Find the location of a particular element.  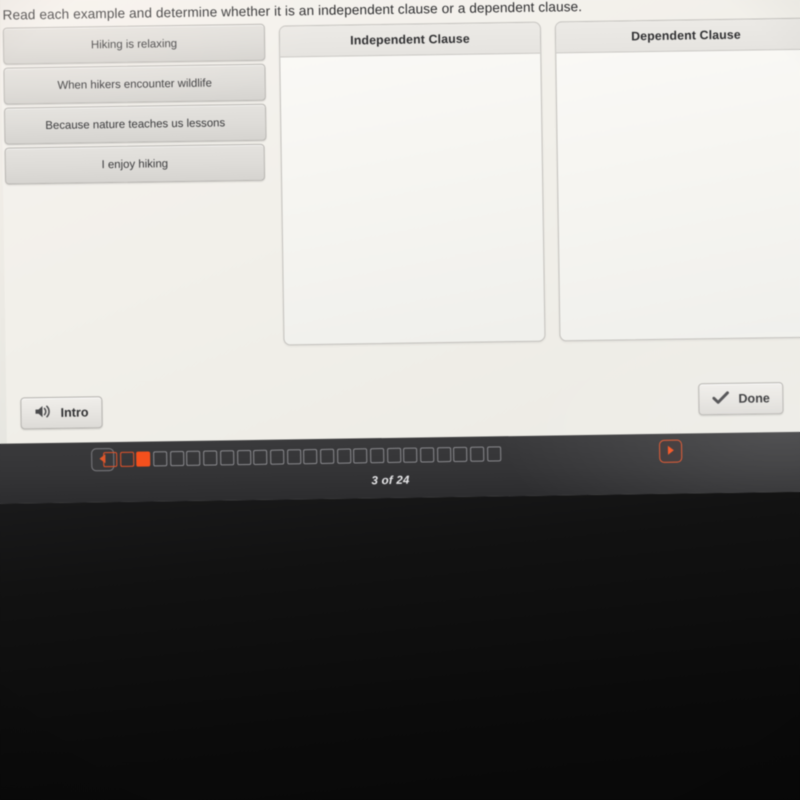

dropzone-title: Dependent Clause is located at coordinates (686, 35).